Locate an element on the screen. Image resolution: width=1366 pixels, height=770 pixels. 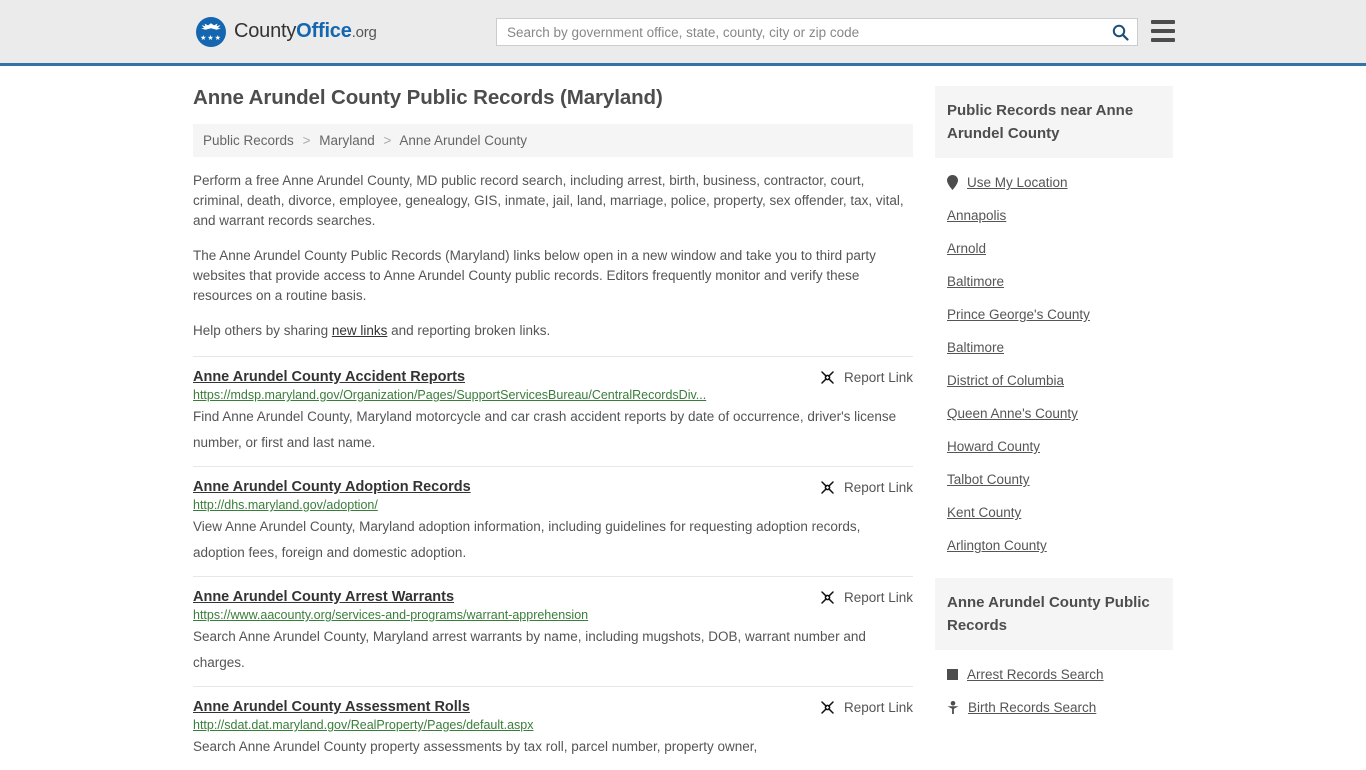
list-item: Arrest Records Search is located at coordinates (1054, 674).